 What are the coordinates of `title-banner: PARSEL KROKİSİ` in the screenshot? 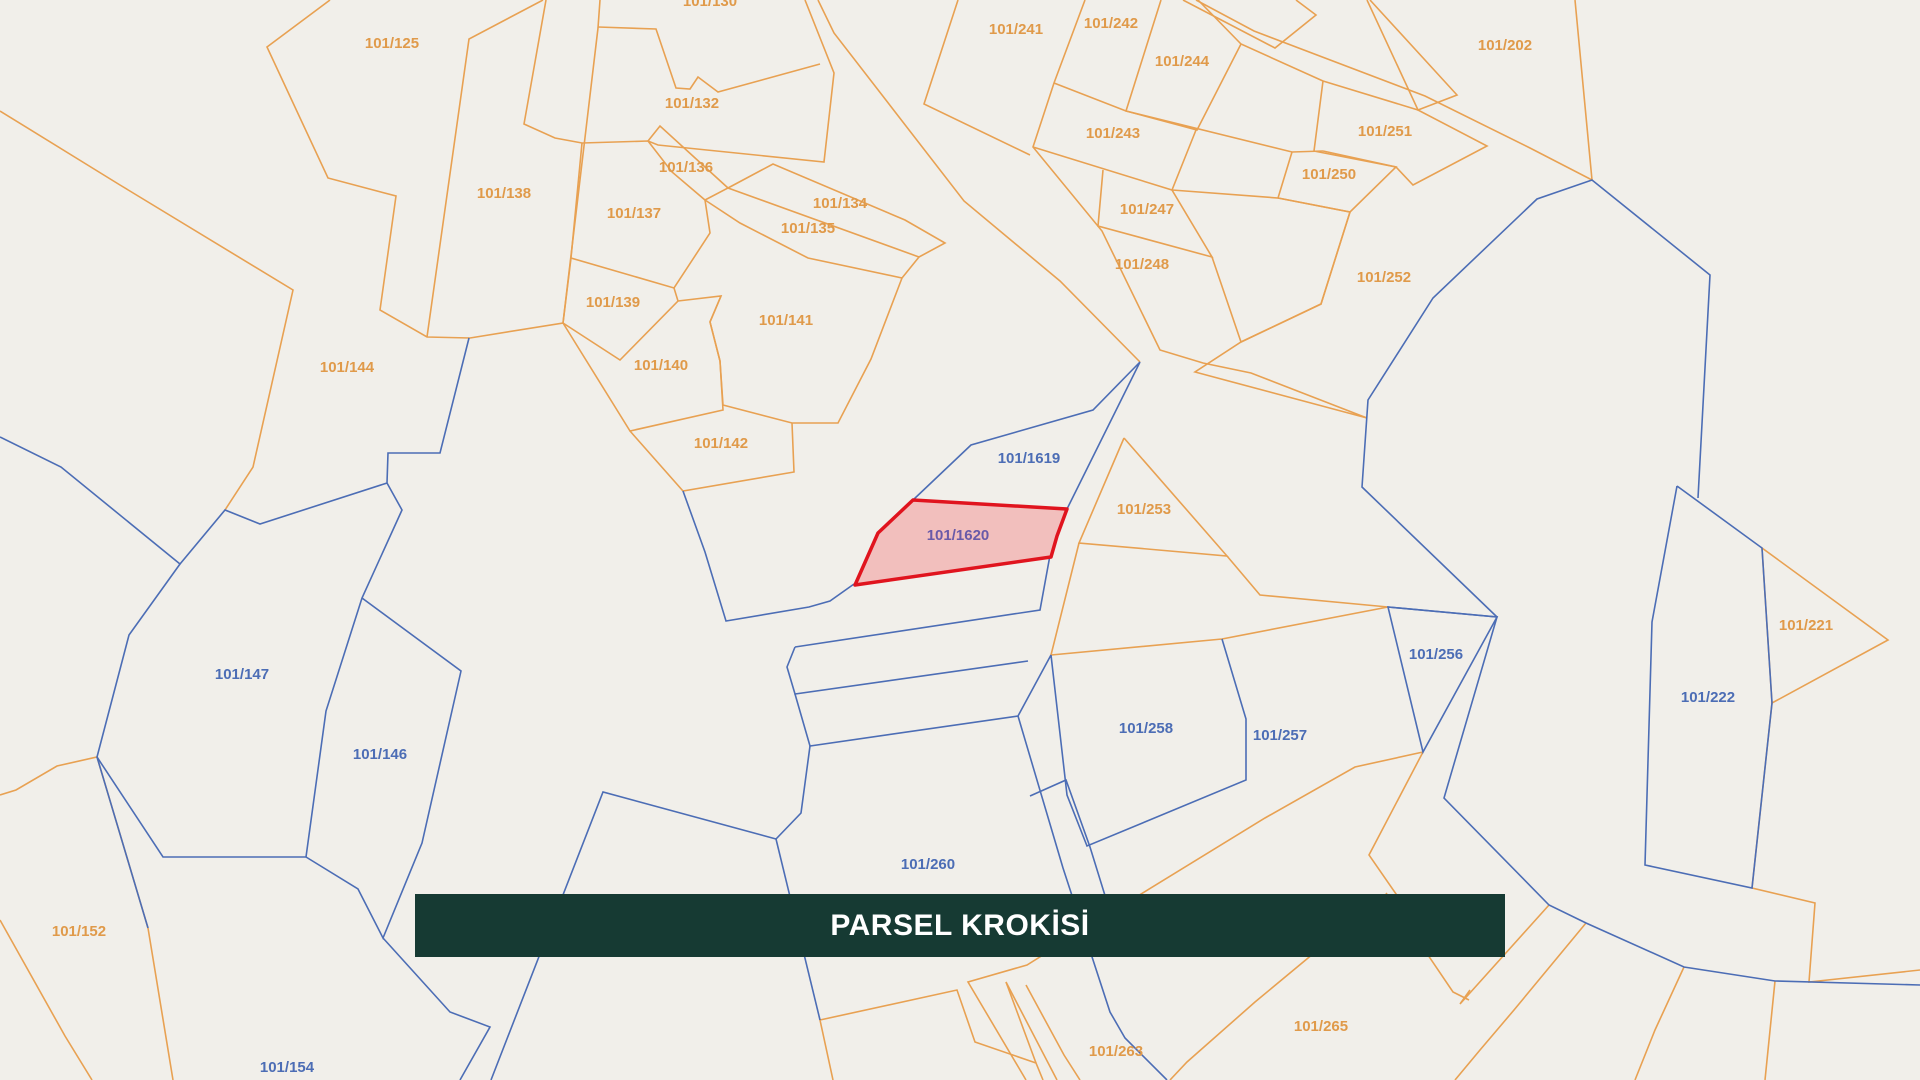 It's located at (960, 925).